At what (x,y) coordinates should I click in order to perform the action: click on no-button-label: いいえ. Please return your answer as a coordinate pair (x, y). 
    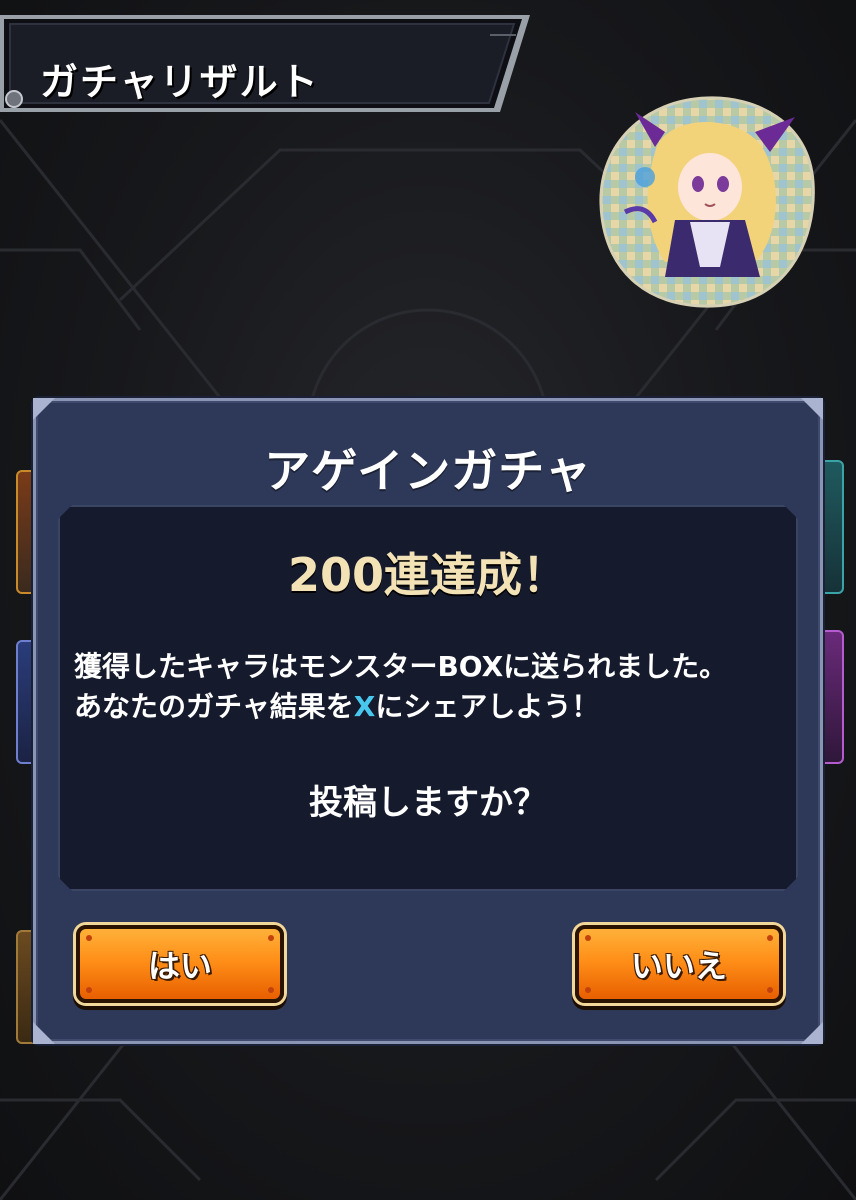
    Looking at the image, I should click on (678, 966).